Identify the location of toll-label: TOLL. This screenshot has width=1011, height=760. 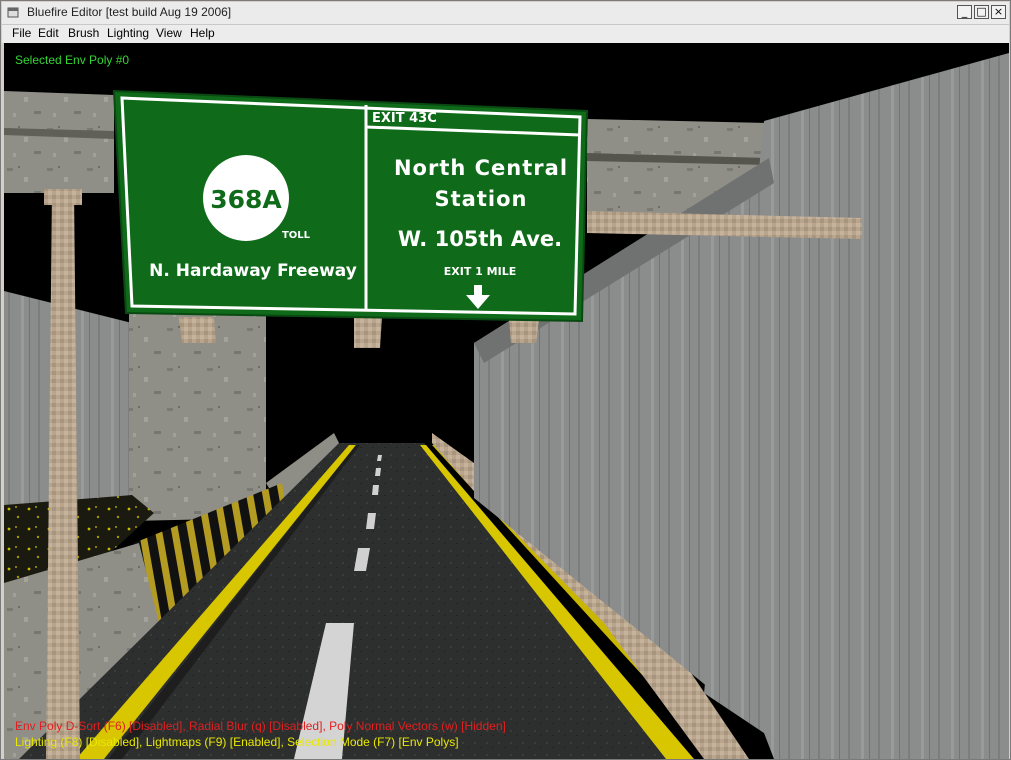
(296, 235).